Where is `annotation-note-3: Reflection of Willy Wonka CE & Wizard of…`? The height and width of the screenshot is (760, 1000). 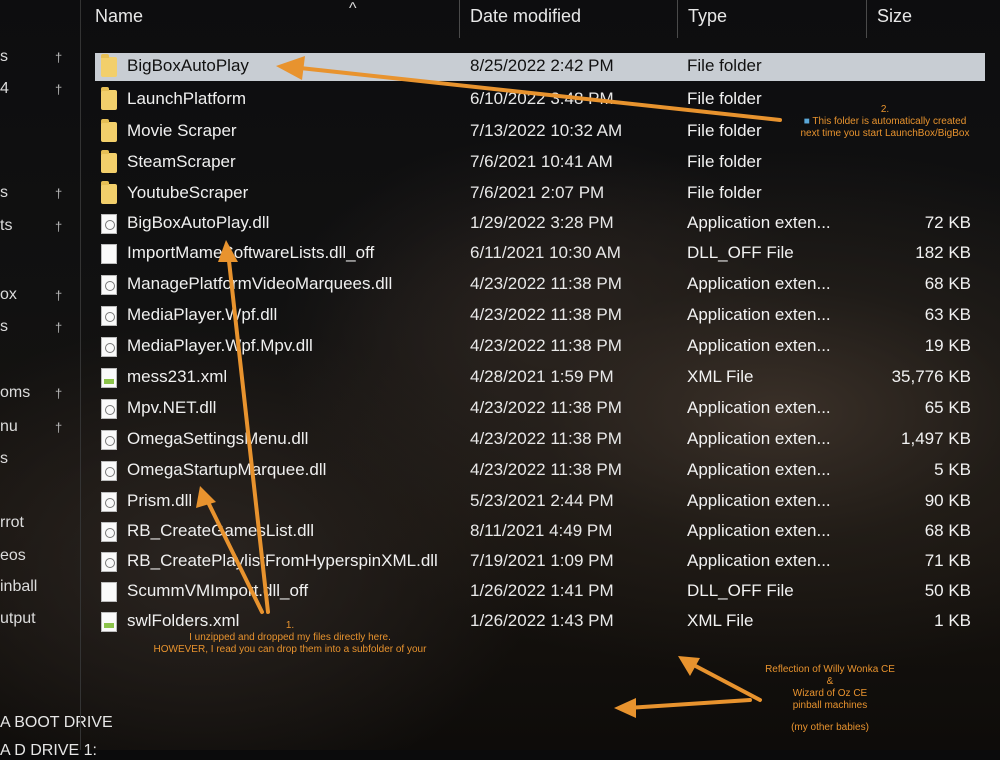
annotation-note-3: Reflection of Willy Wonka CE & Wizard of… is located at coordinates (830, 699).